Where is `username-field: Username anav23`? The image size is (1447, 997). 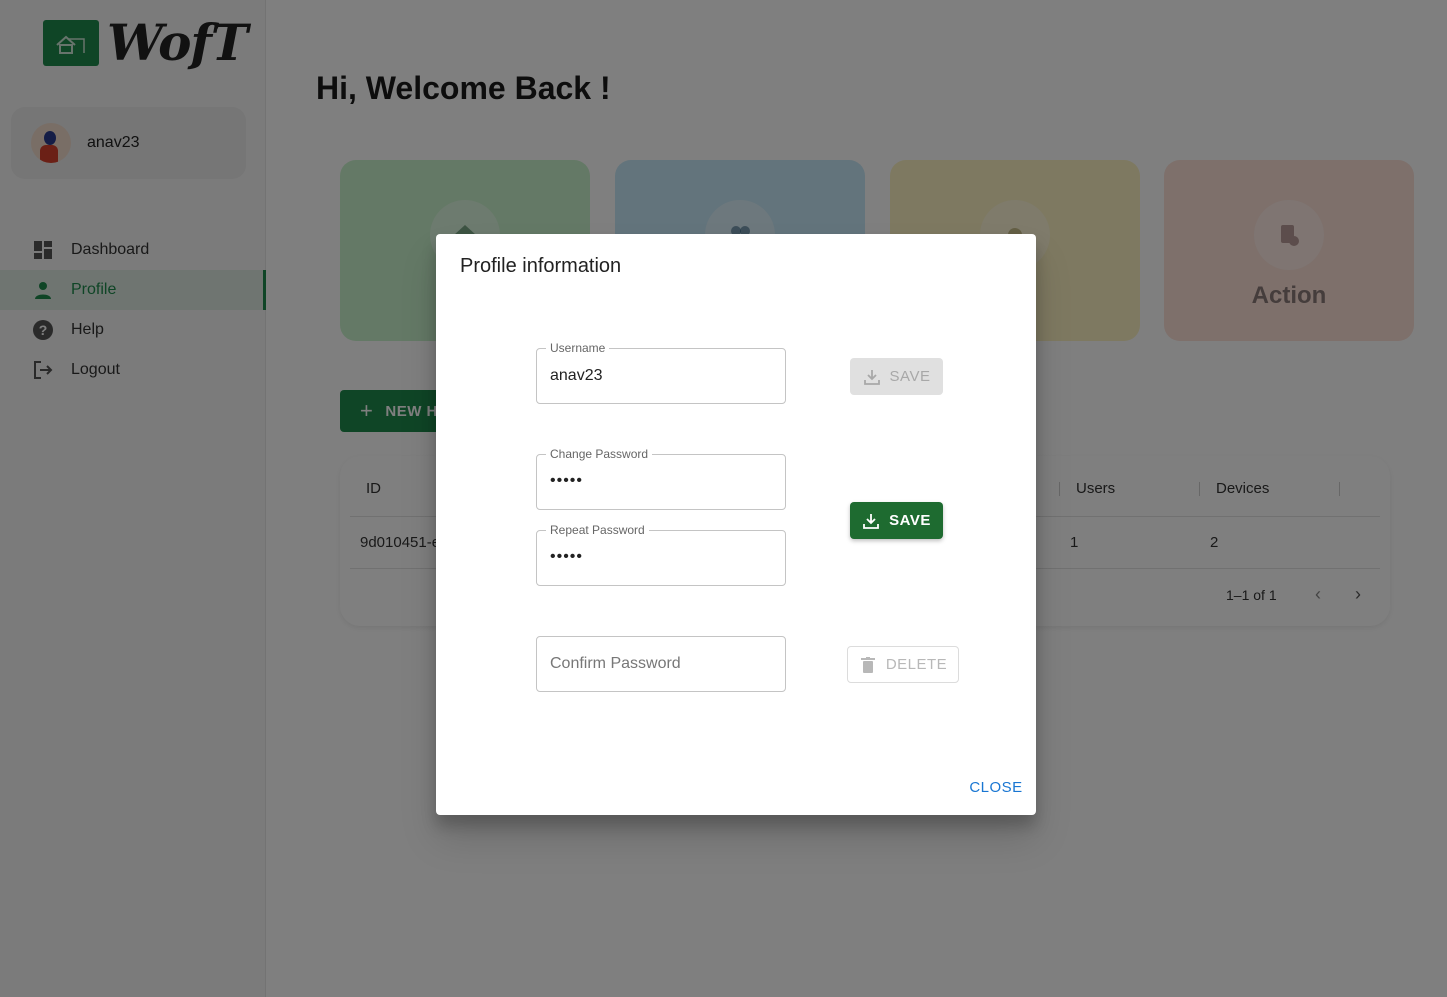
username-field: Username anav23 is located at coordinates (661, 372).